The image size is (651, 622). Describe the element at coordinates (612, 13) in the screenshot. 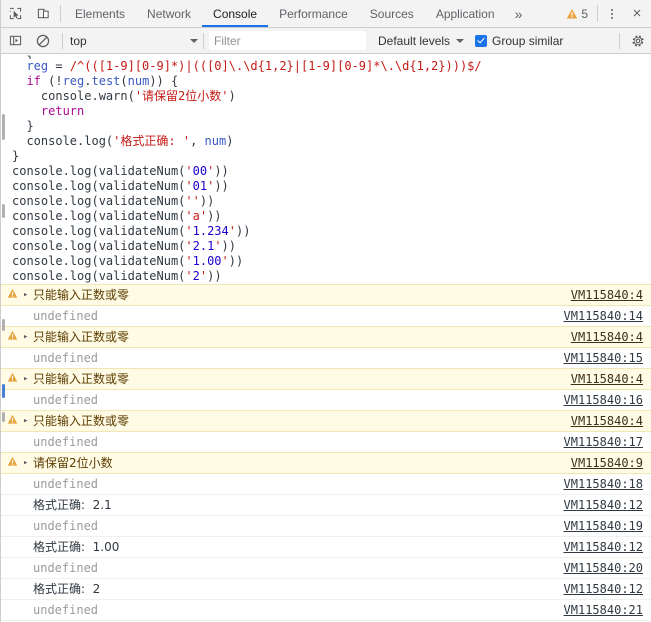

I see `kebab-menu-icon` at that location.